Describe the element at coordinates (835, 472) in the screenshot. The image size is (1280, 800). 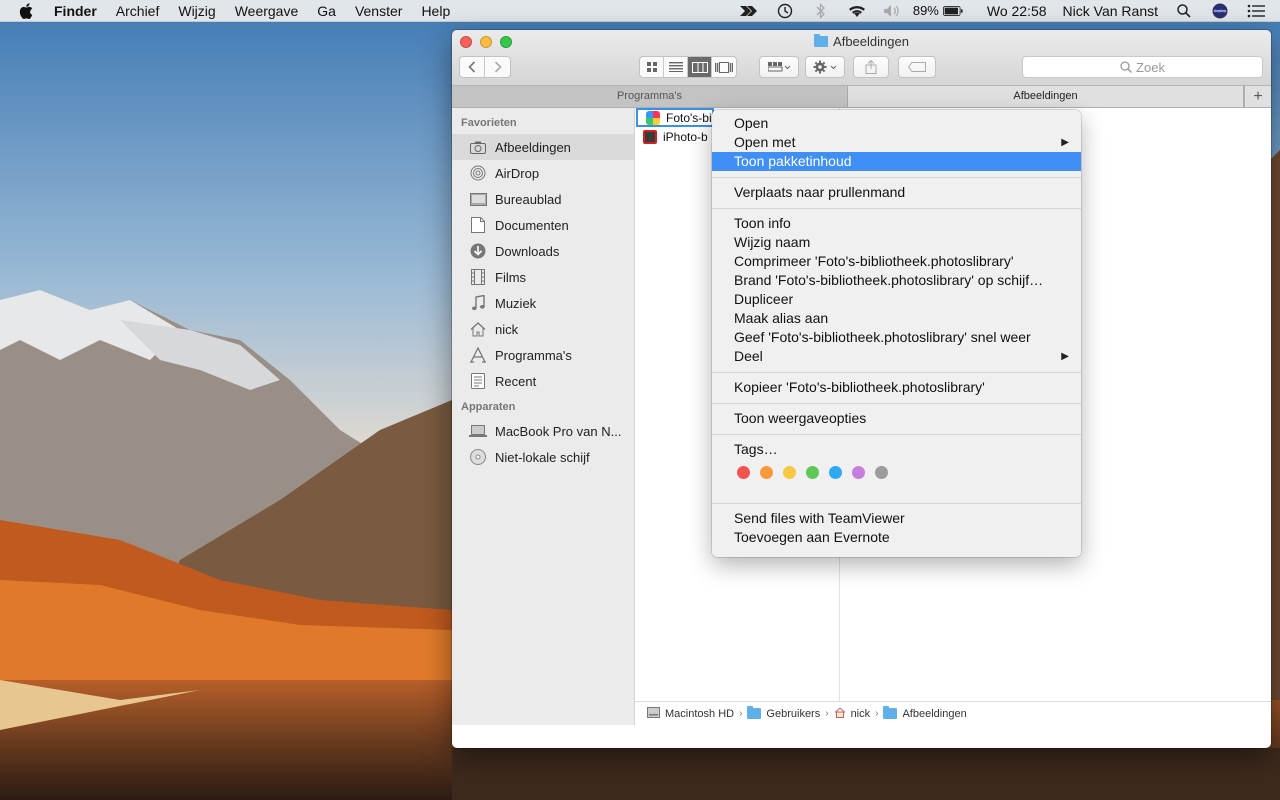
I see `tag-blue-dot` at that location.